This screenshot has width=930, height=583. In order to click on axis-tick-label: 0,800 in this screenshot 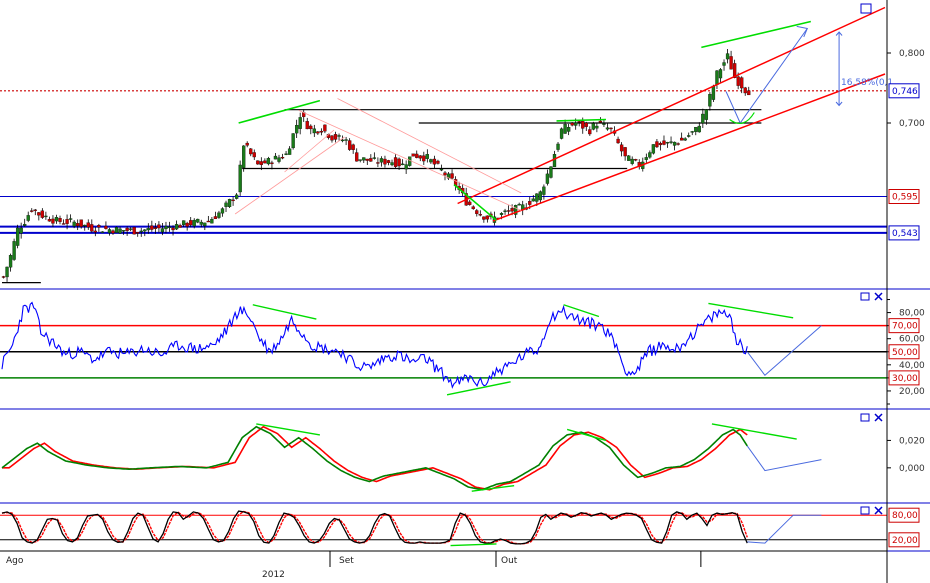, I will do `click(912, 54)`.